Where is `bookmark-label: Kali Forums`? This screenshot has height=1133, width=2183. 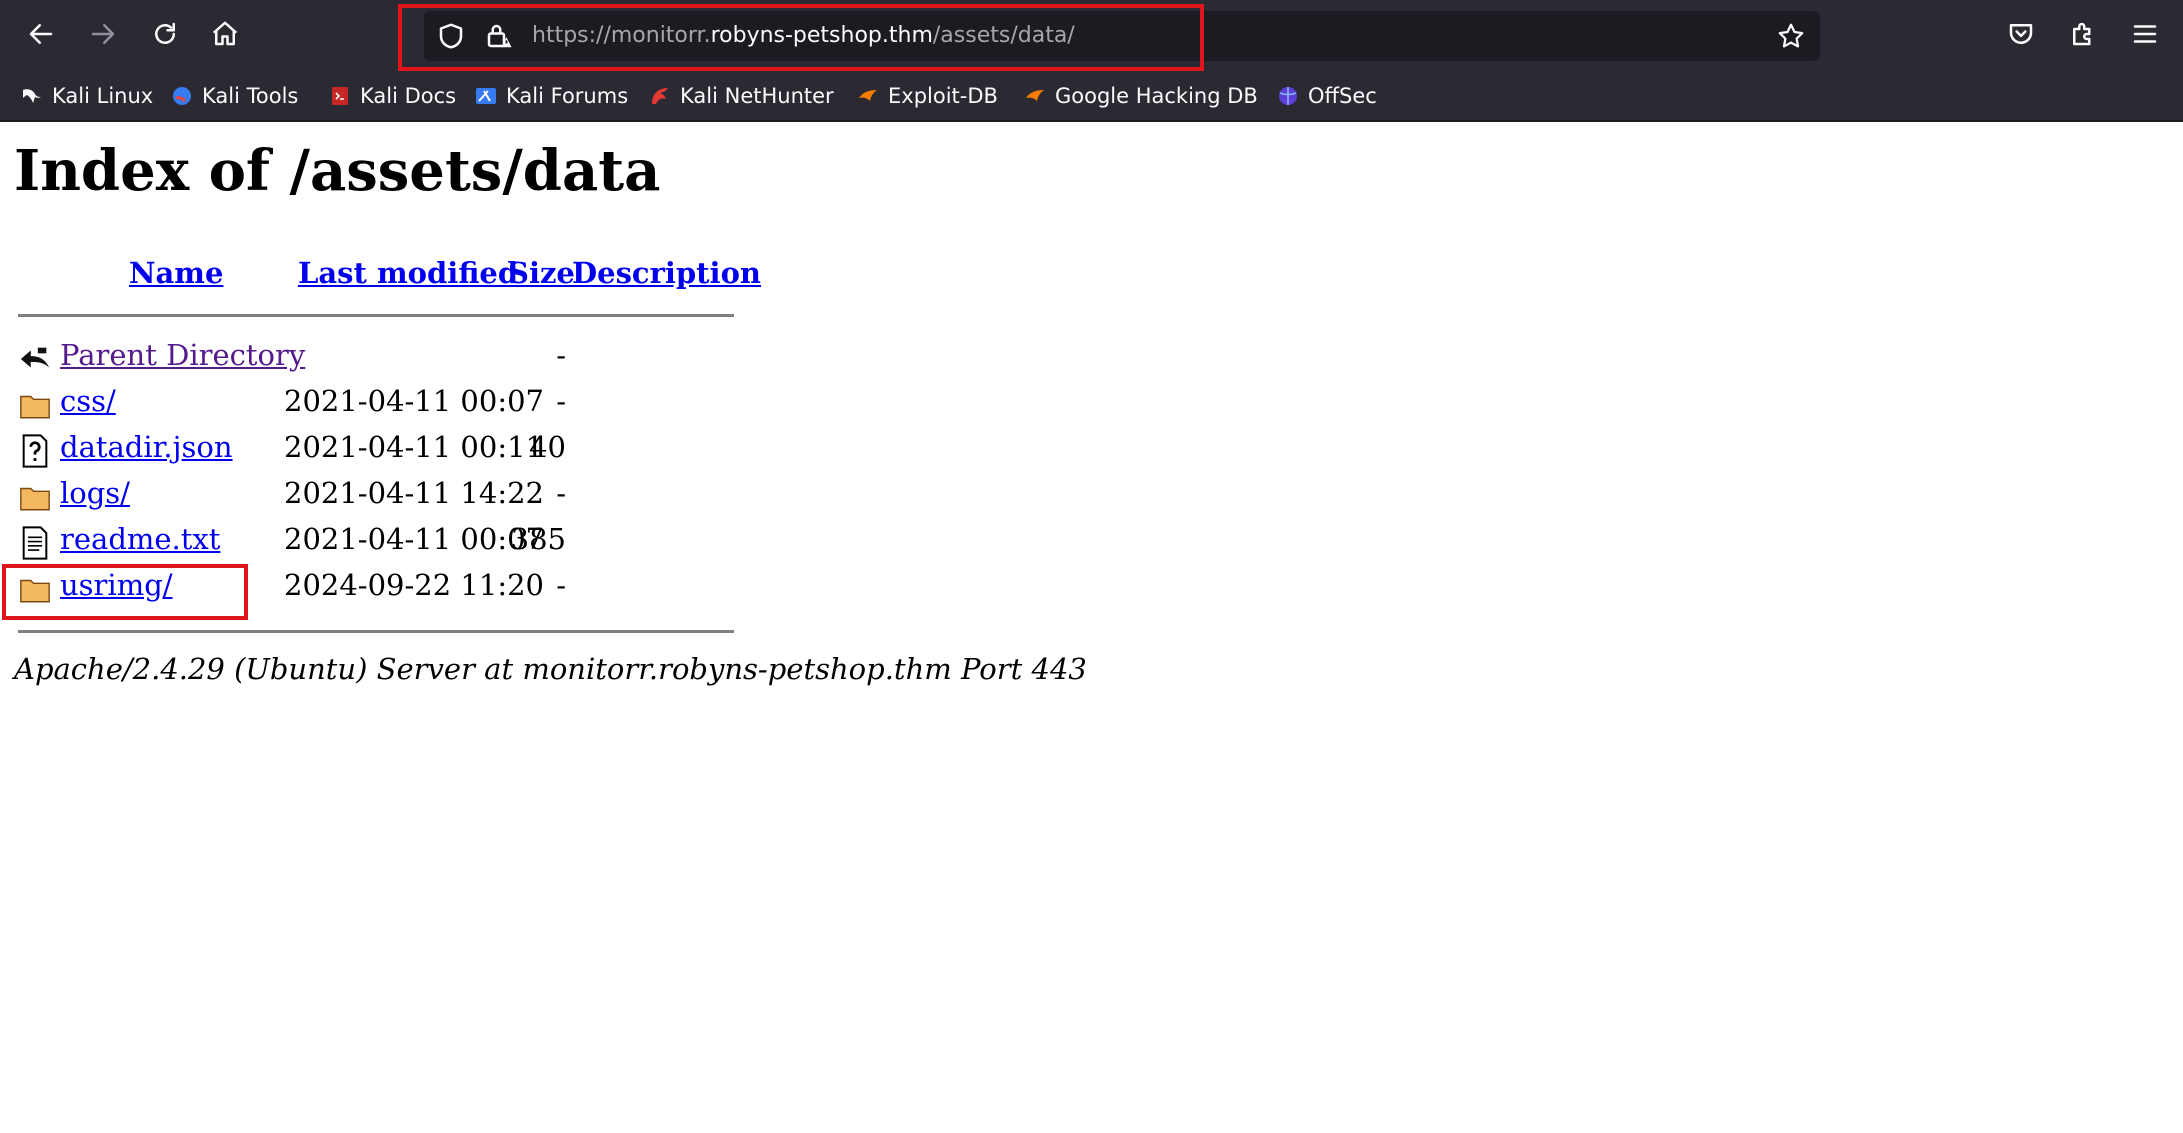
bookmark-label: Kali Forums is located at coordinates (567, 96).